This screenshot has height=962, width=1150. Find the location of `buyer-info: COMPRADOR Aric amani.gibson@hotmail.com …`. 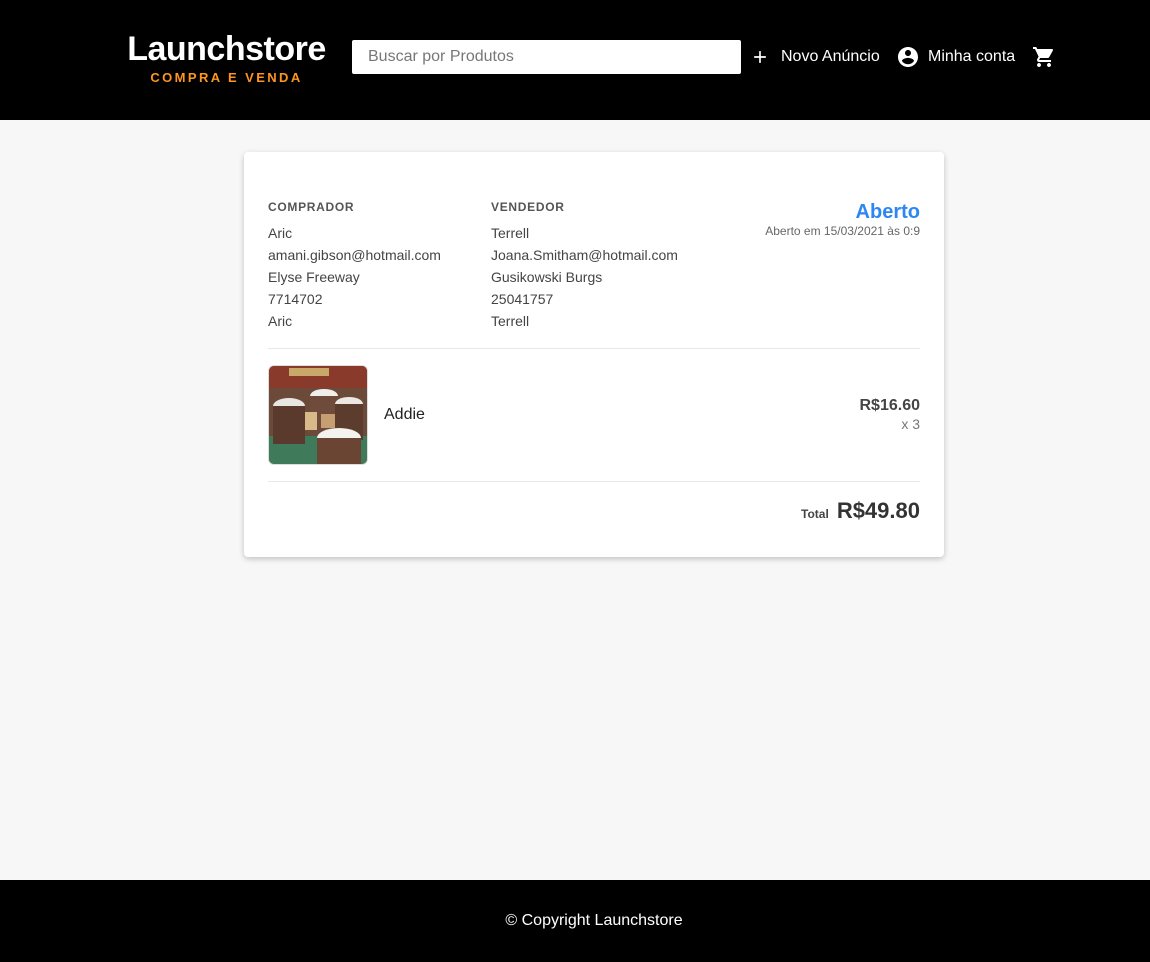

buyer-info: COMPRADOR Aric amani.gibson@hotmail.com … is located at coordinates (354, 266).